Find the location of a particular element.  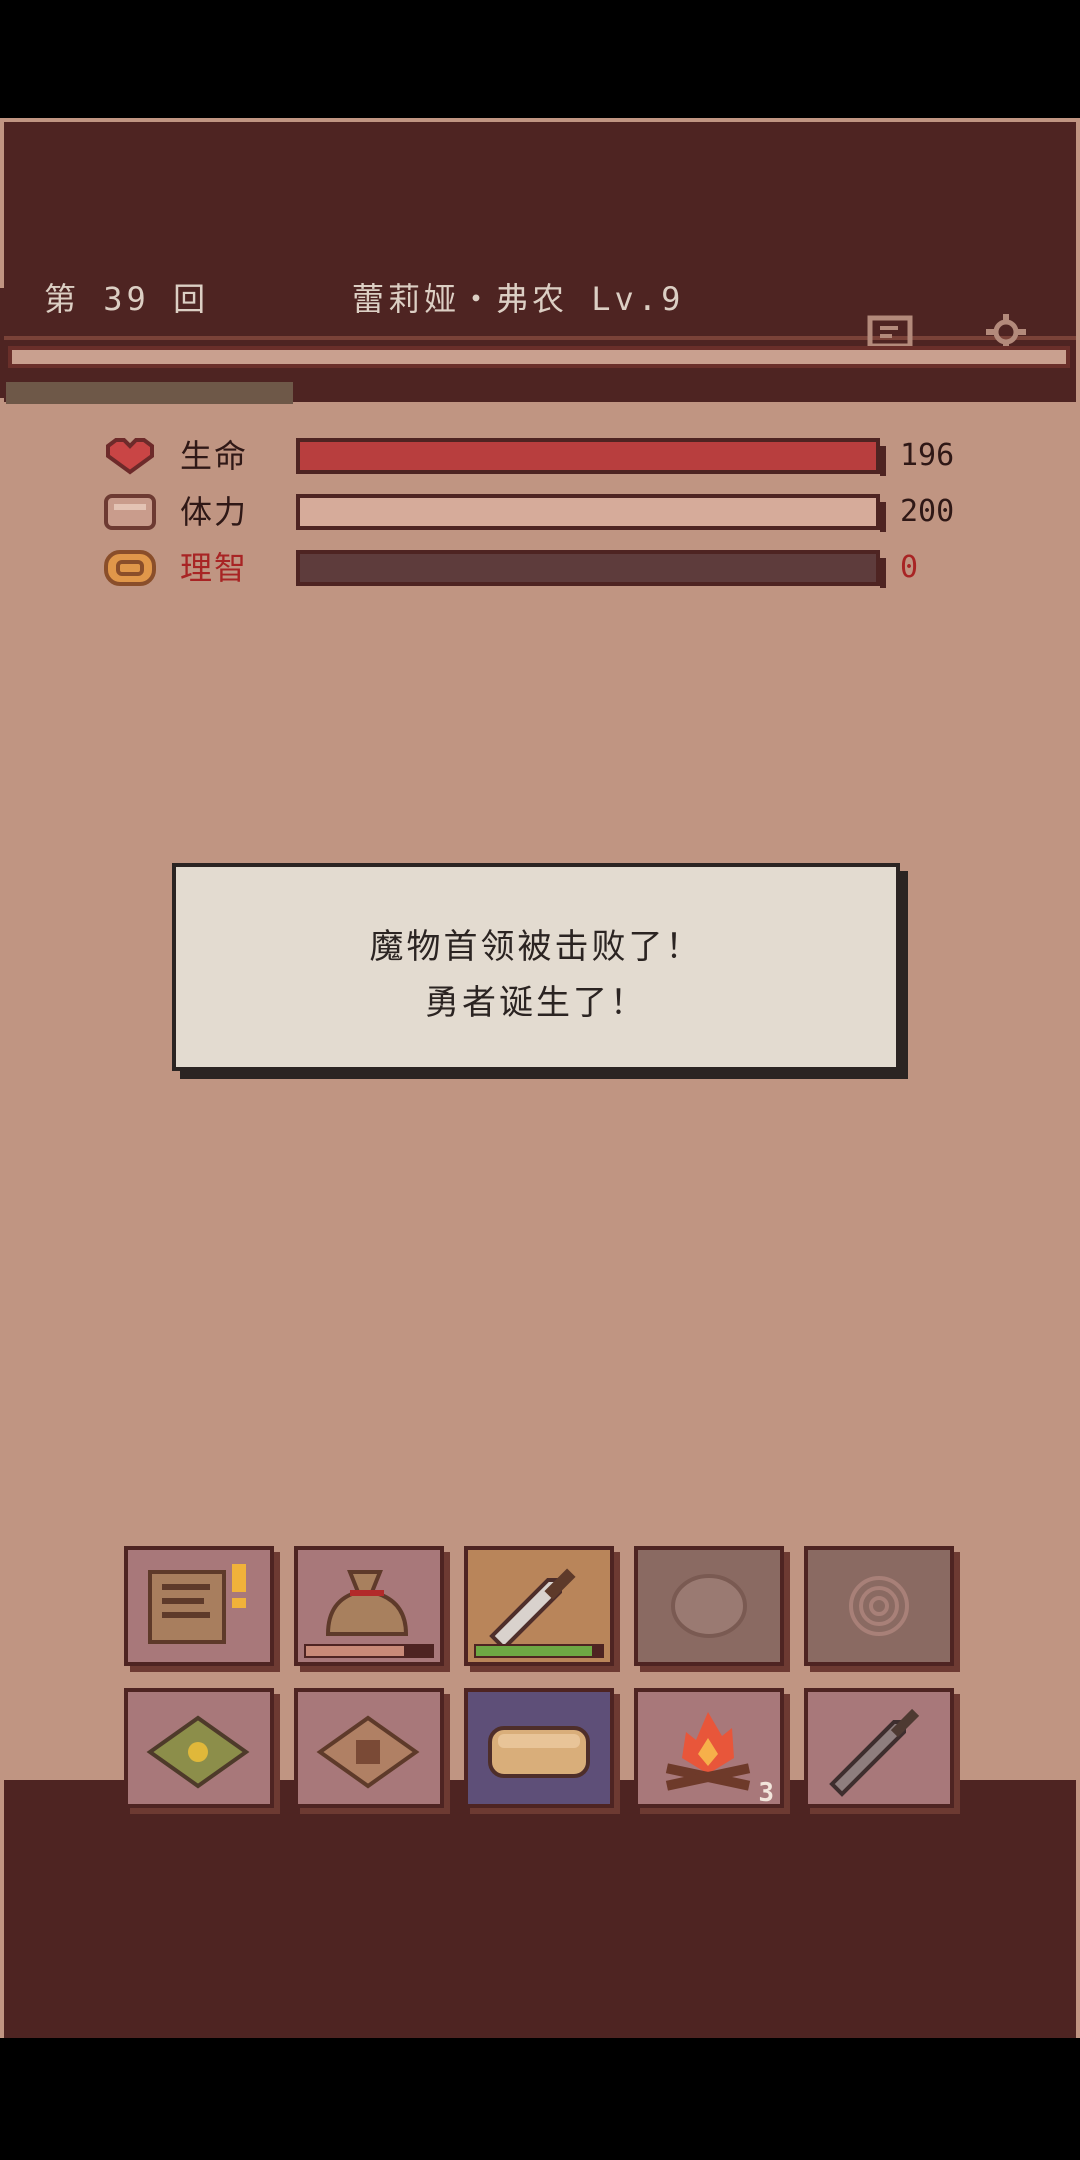

stat-row-stamina: 体力 200 is located at coordinates (550, 514).